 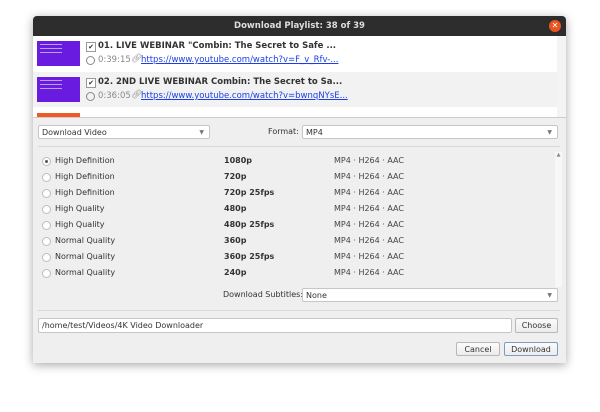 I want to click on quality-resolution: 720p, so click(x=235, y=176).